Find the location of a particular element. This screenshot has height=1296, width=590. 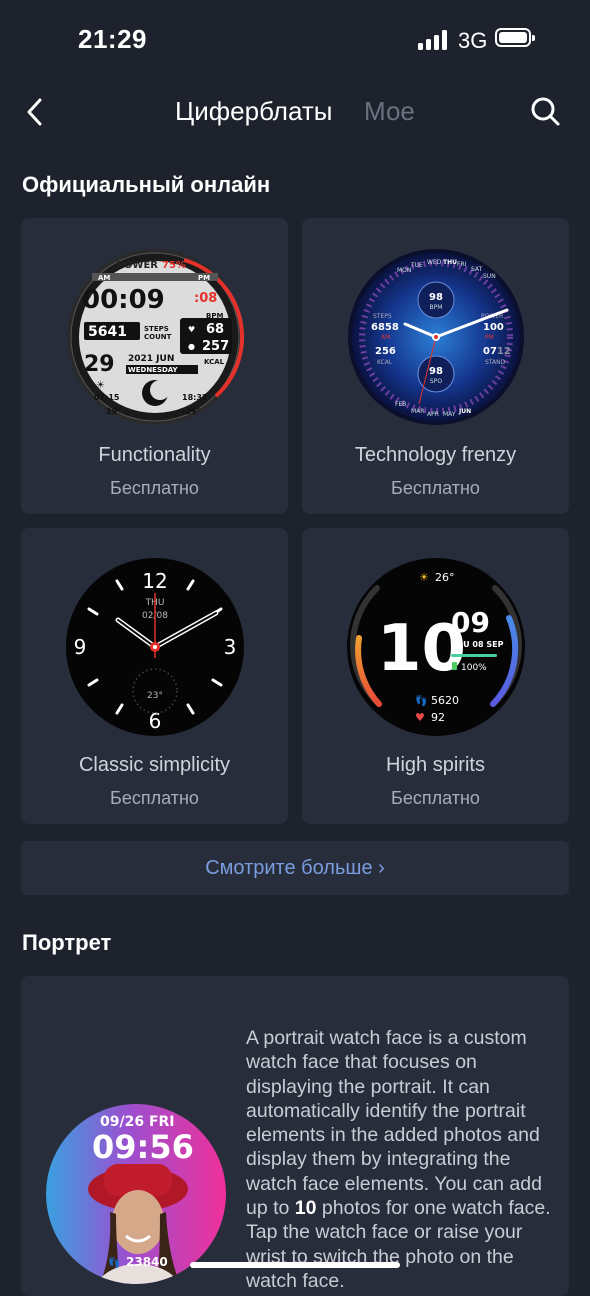

svg-text: 6 is located at coordinates (155, 721).